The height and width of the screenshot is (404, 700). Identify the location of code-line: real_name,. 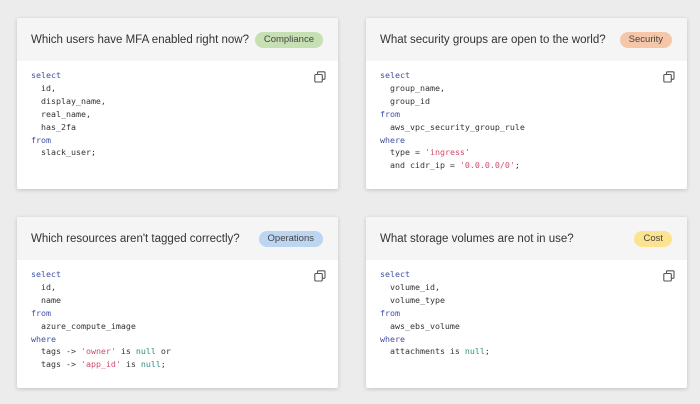
(177, 114).